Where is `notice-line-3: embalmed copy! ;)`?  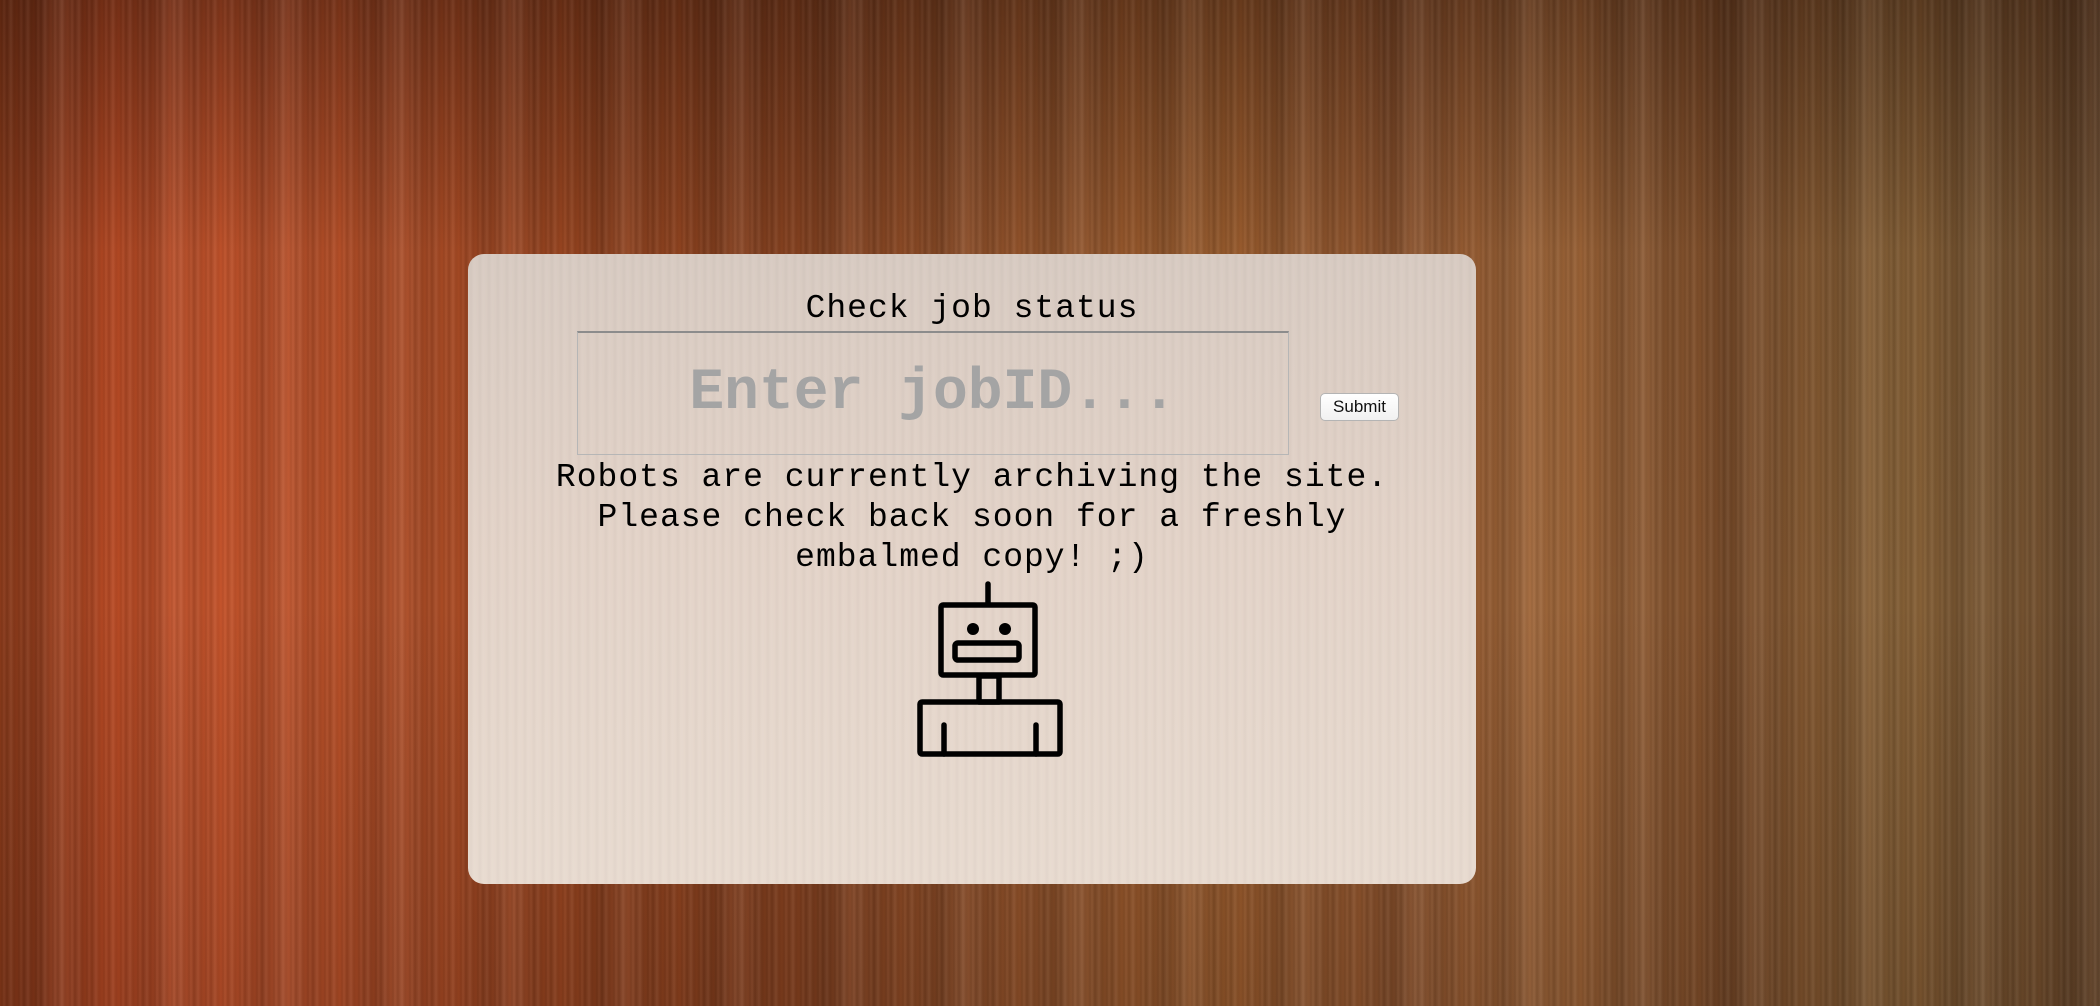 notice-line-3: embalmed copy! ;) is located at coordinates (972, 557).